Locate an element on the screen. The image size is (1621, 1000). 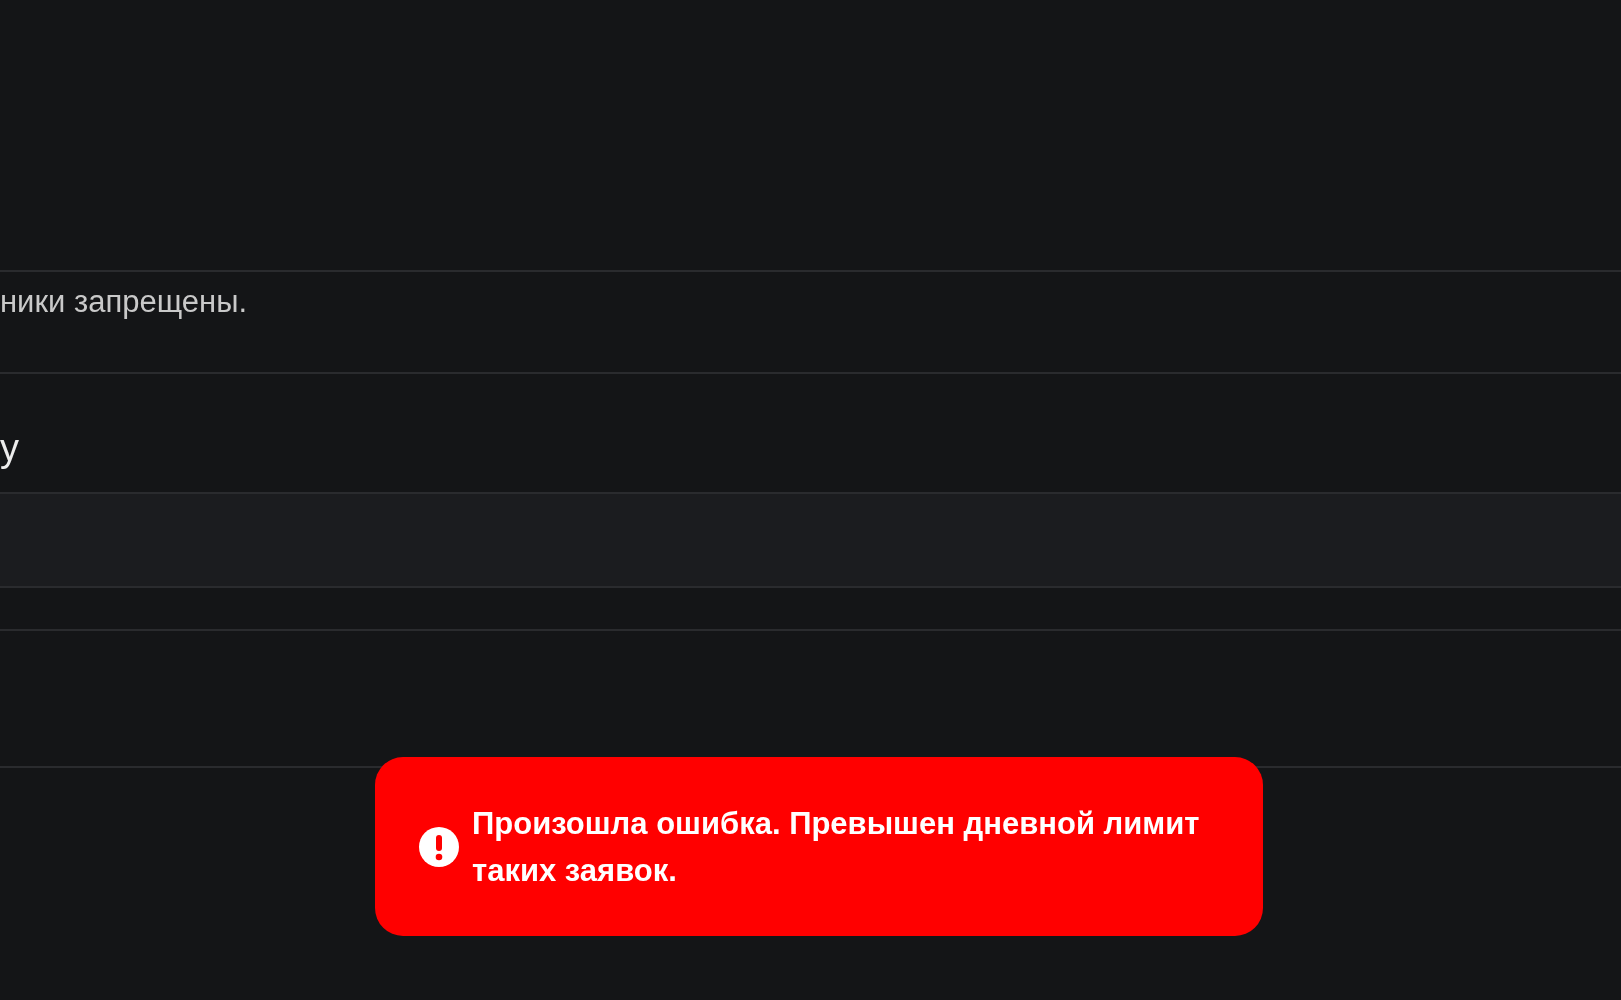
exclamation-circle-icon is located at coordinates (439, 846).